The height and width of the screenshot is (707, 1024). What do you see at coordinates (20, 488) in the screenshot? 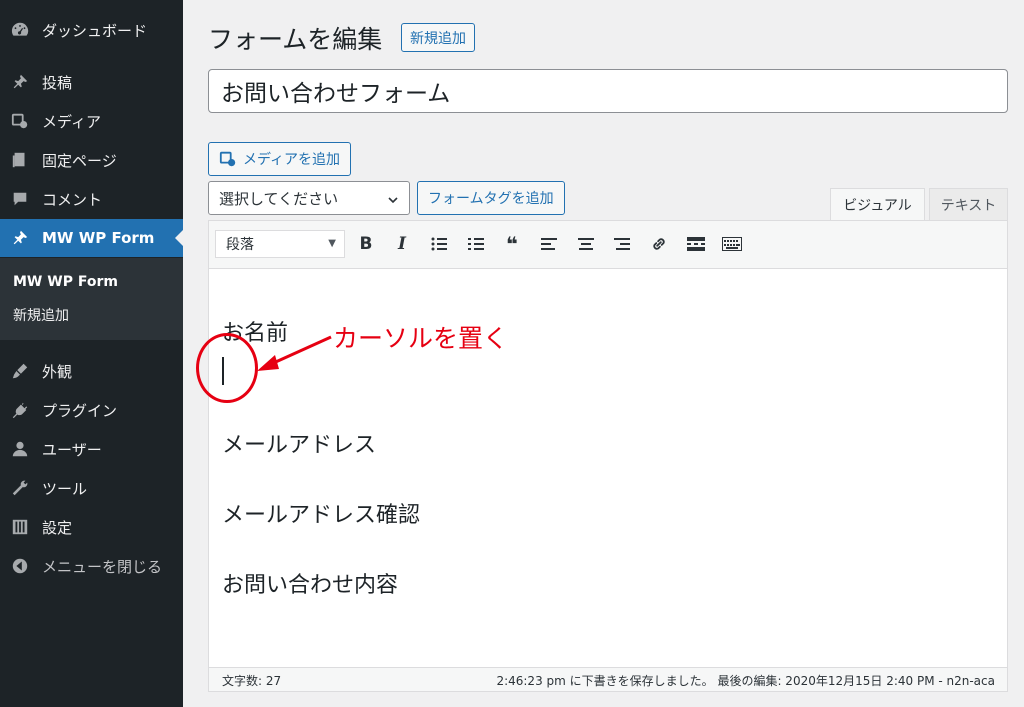
I see `wrench-icon` at bounding box center [20, 488].